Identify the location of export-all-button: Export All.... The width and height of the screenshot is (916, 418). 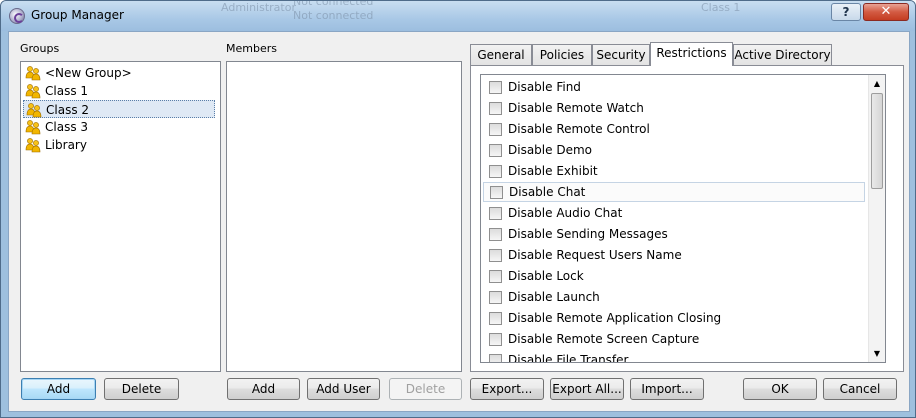
(587, 389).